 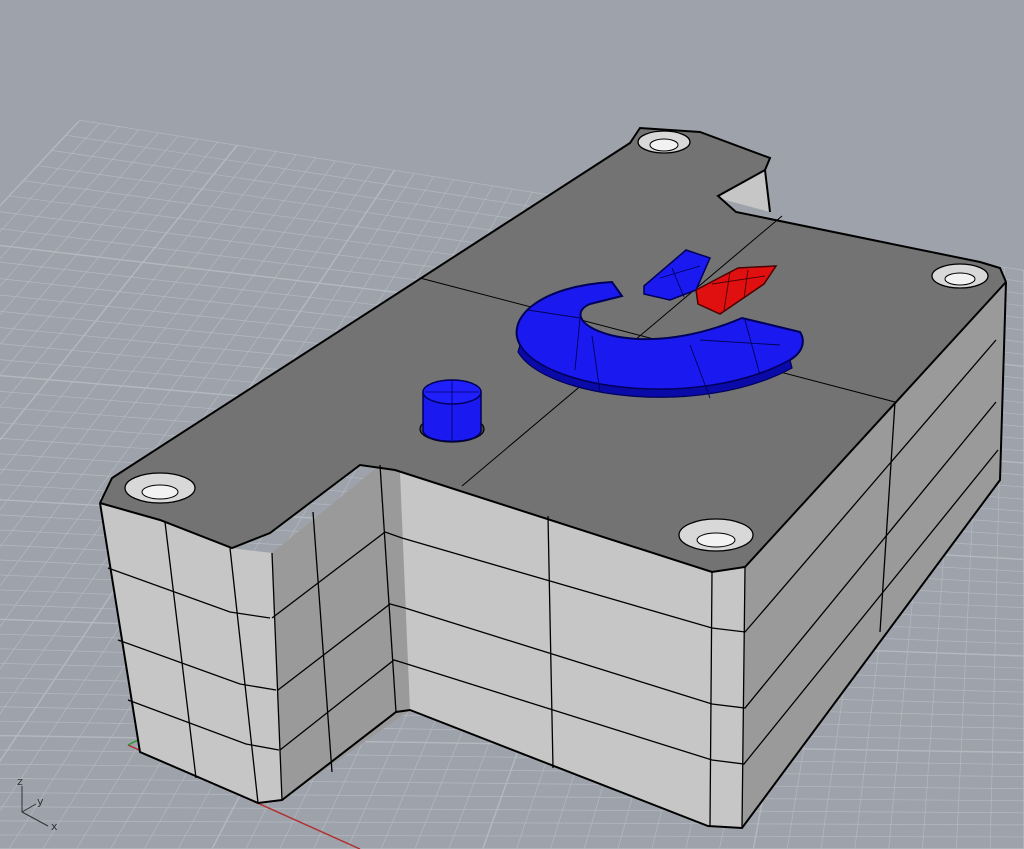 What do you see at coordinates (54, 826) in the screenshot?
I see `gizmo-x-label: x` at bounding box center [54, 826].